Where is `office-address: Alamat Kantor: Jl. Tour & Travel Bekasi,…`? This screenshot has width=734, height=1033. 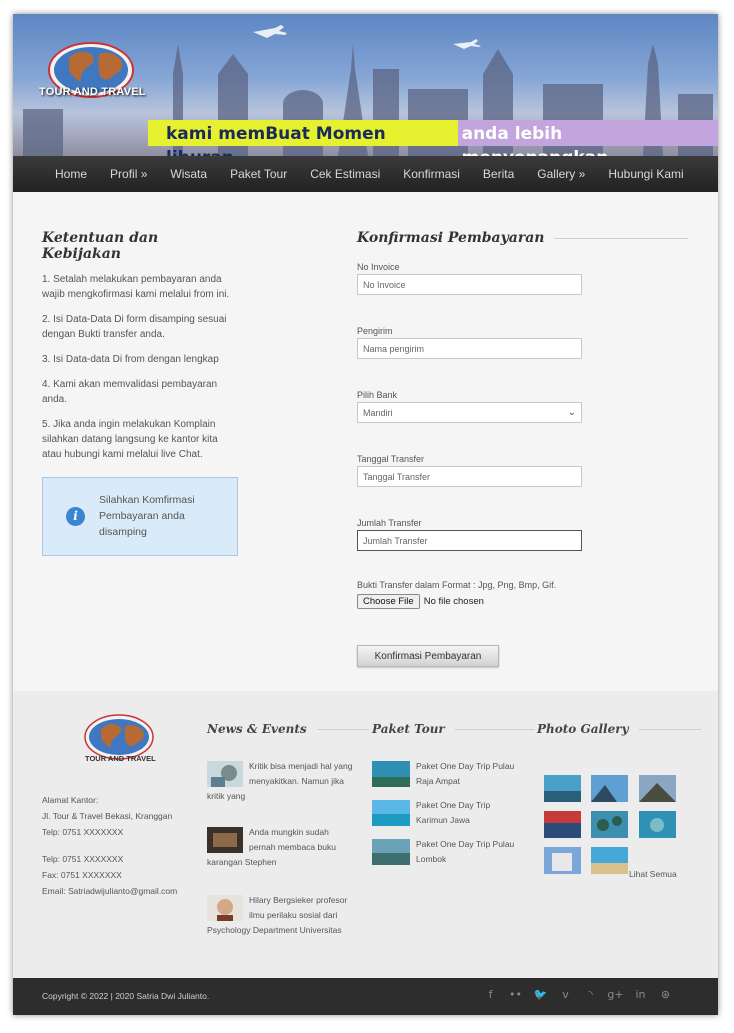
office-address: Alamat Kantor: Jl. Tour & Travel Bekasi,… is located at coordinates (122, 845).